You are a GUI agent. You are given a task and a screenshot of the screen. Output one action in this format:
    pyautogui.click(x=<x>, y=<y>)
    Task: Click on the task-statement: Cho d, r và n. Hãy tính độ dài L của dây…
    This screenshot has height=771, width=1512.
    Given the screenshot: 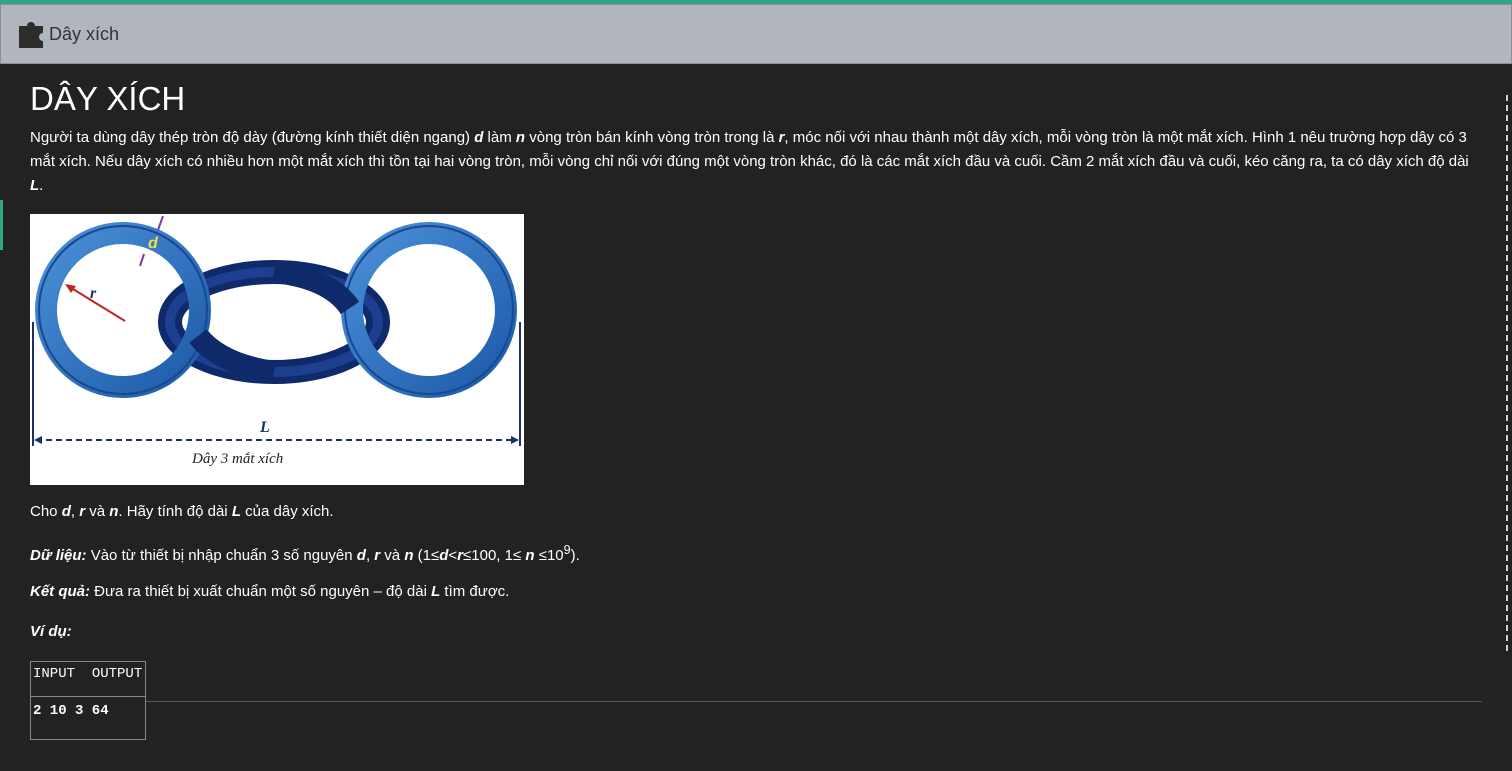 What is the action you would take?
    pyautogui.click(x=182, y=511)
    